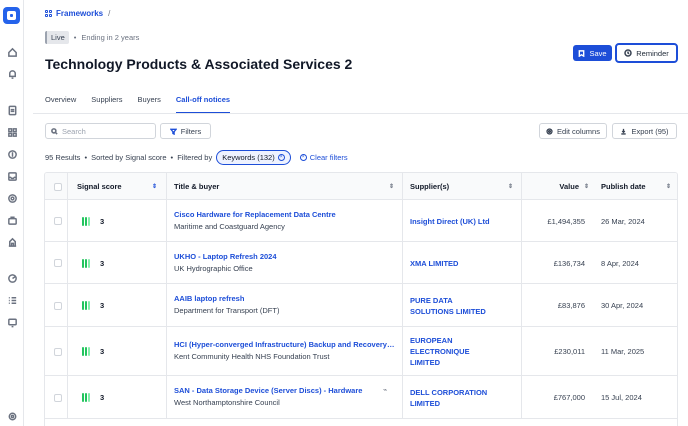 The width and height of the screenshot is (688, 426). I want to click on list-icon, so click(12, 300).